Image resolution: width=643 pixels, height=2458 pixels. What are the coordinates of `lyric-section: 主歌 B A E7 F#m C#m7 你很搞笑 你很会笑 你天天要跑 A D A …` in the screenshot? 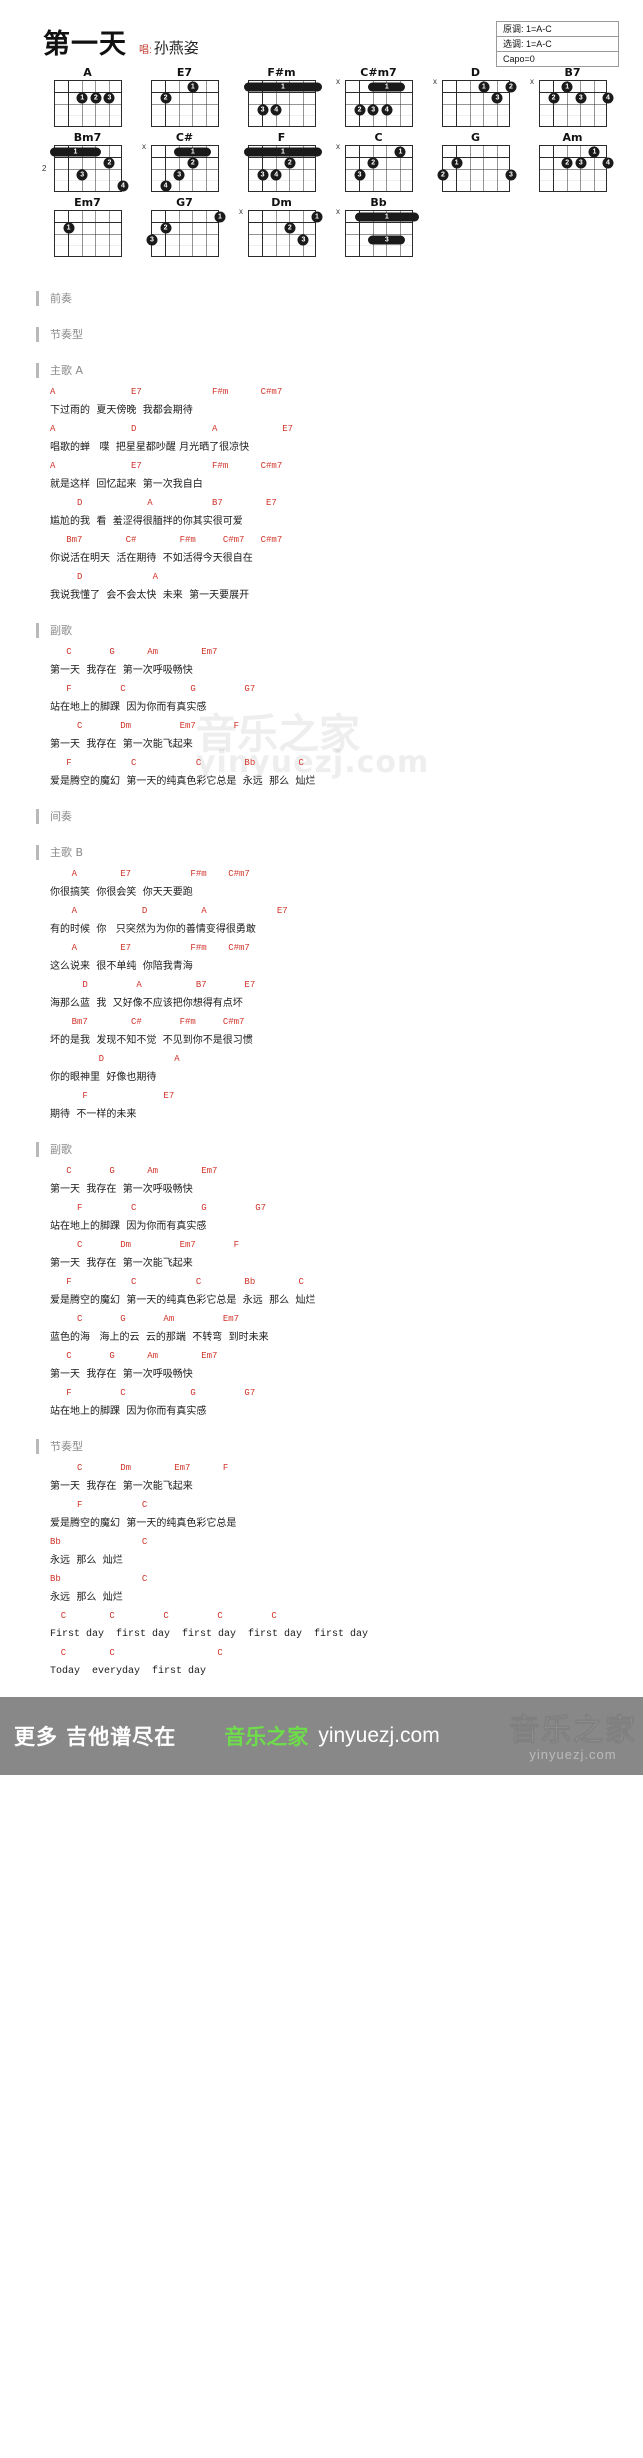 It's located at (321, 982).